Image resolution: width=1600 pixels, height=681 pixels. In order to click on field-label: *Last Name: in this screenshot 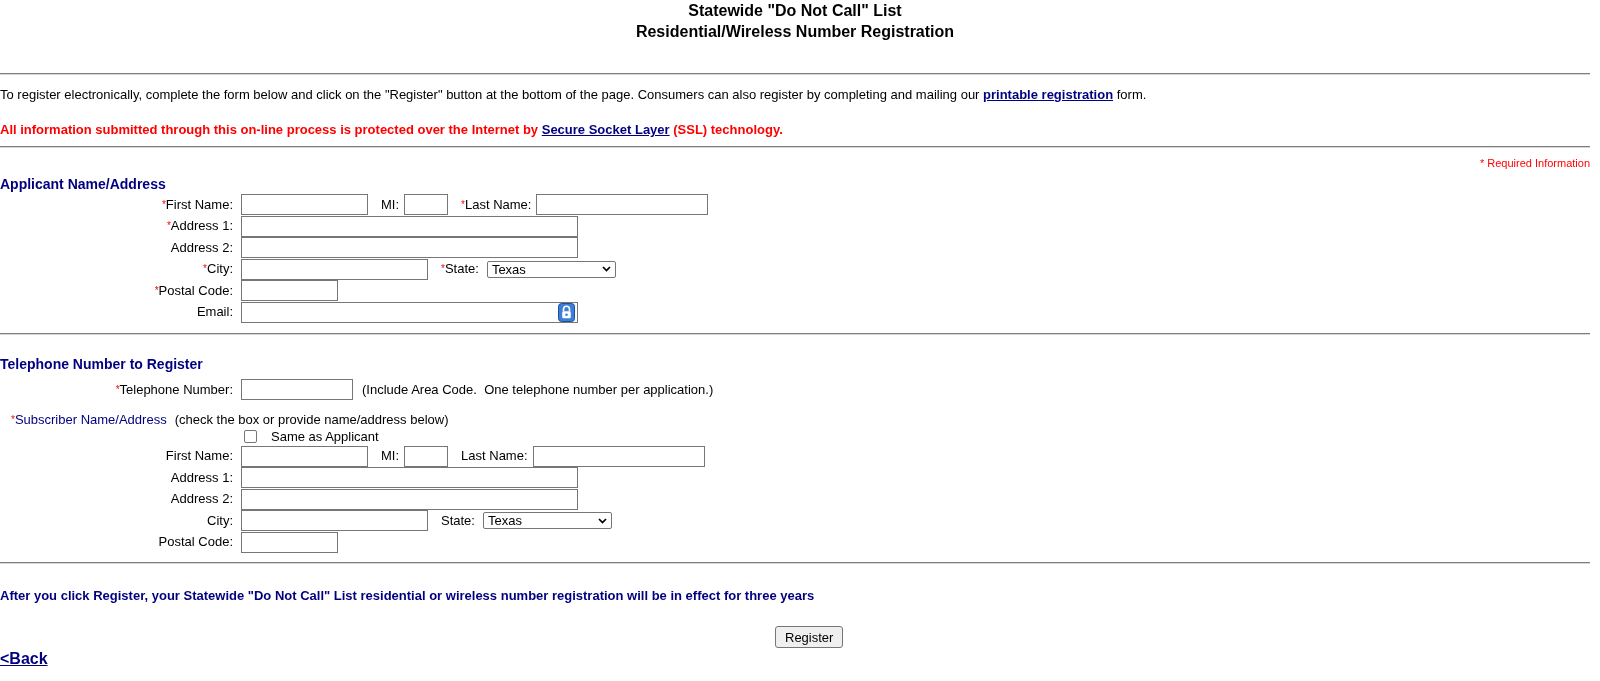, I will do `click(496, 204)`.